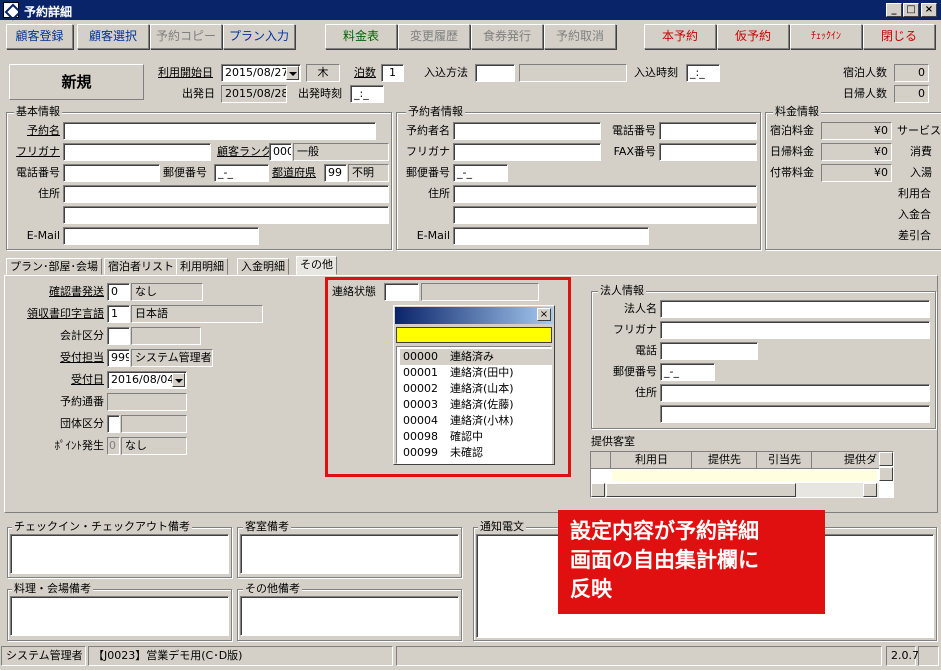 The width and height of the screenshot is (941, 670). I want to click on start-date-label: 利用開始日, so click(185, 73).